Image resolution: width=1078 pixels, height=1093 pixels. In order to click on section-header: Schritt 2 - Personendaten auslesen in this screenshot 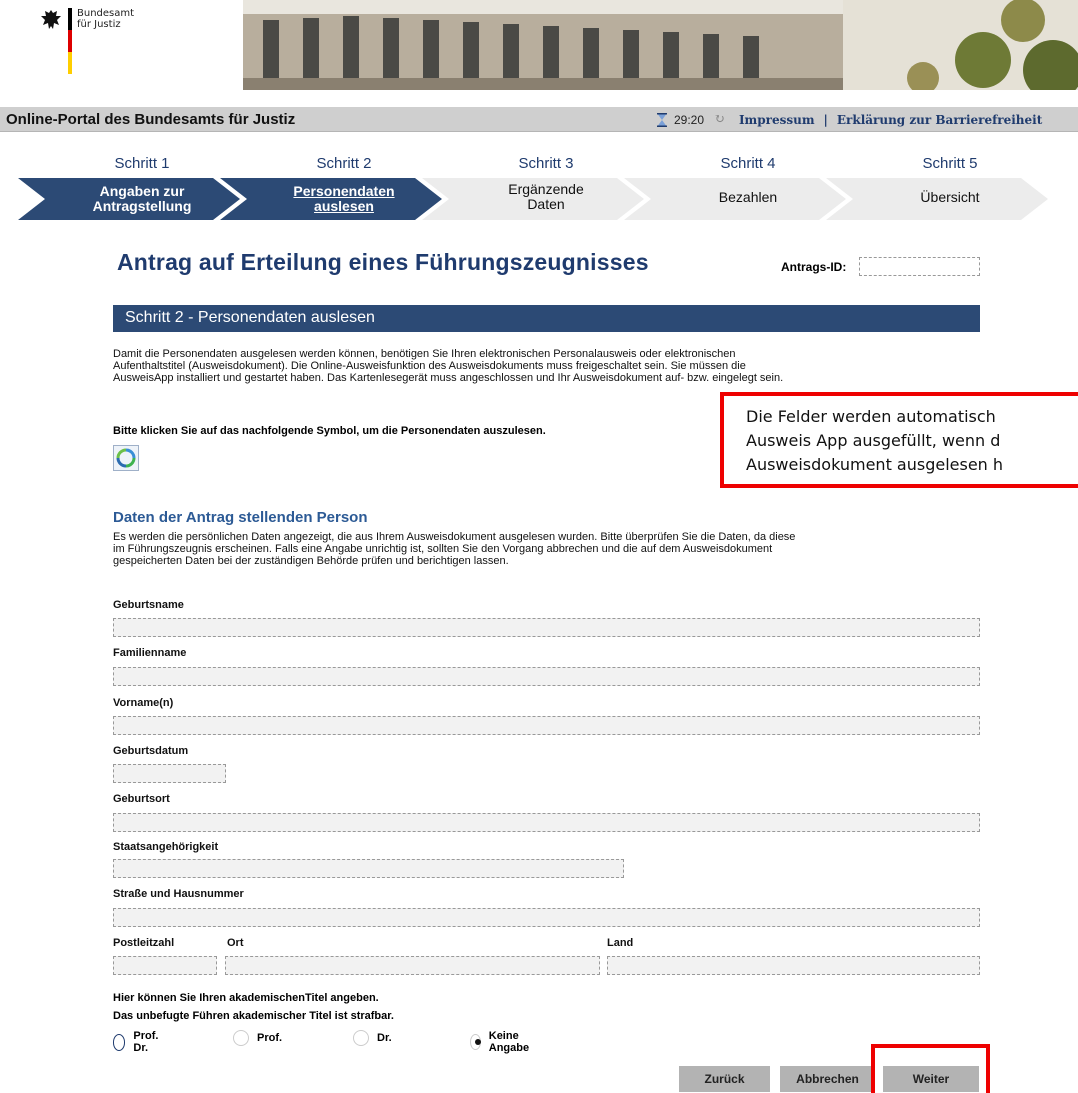, I will do `click(546, 318)`.